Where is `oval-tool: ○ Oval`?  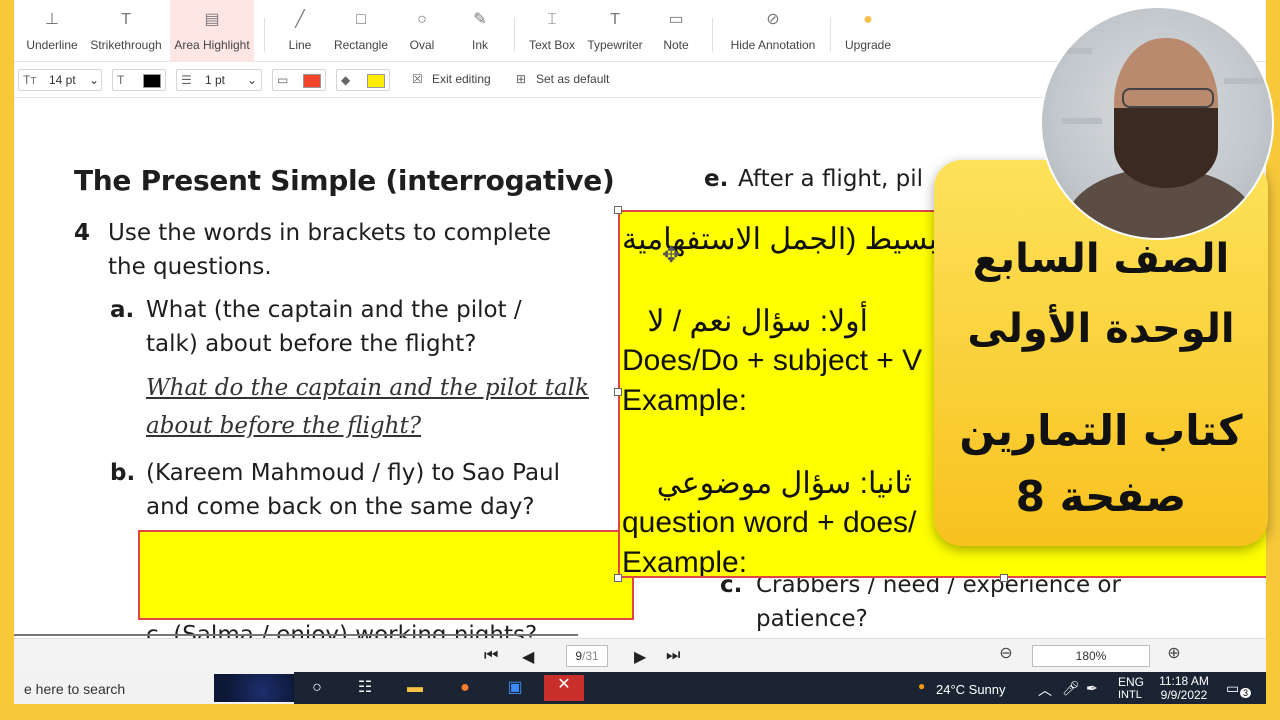 oval-tool: ○ Oval is located at coordinates (422, 31).